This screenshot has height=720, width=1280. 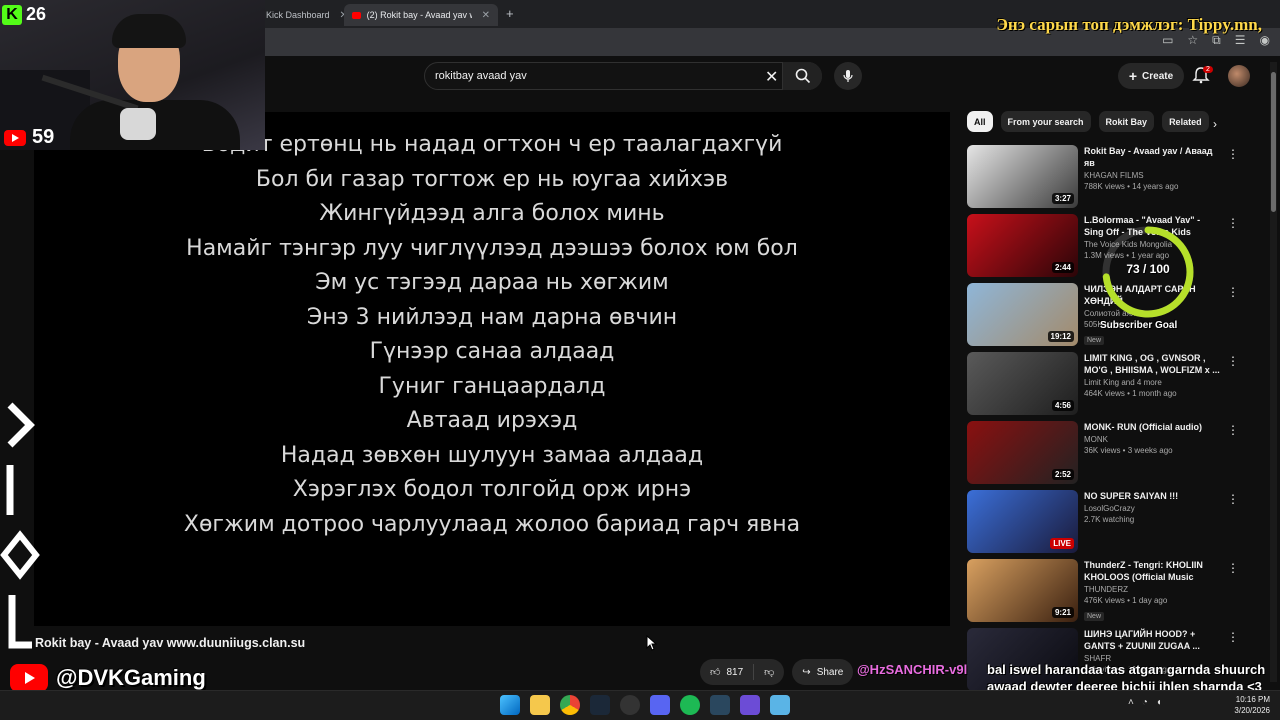 What do you see at coordinates (1153, 589) in the screenshot?
I see `channel-name: THUNDERZ` at bounding box center [1153, 589].